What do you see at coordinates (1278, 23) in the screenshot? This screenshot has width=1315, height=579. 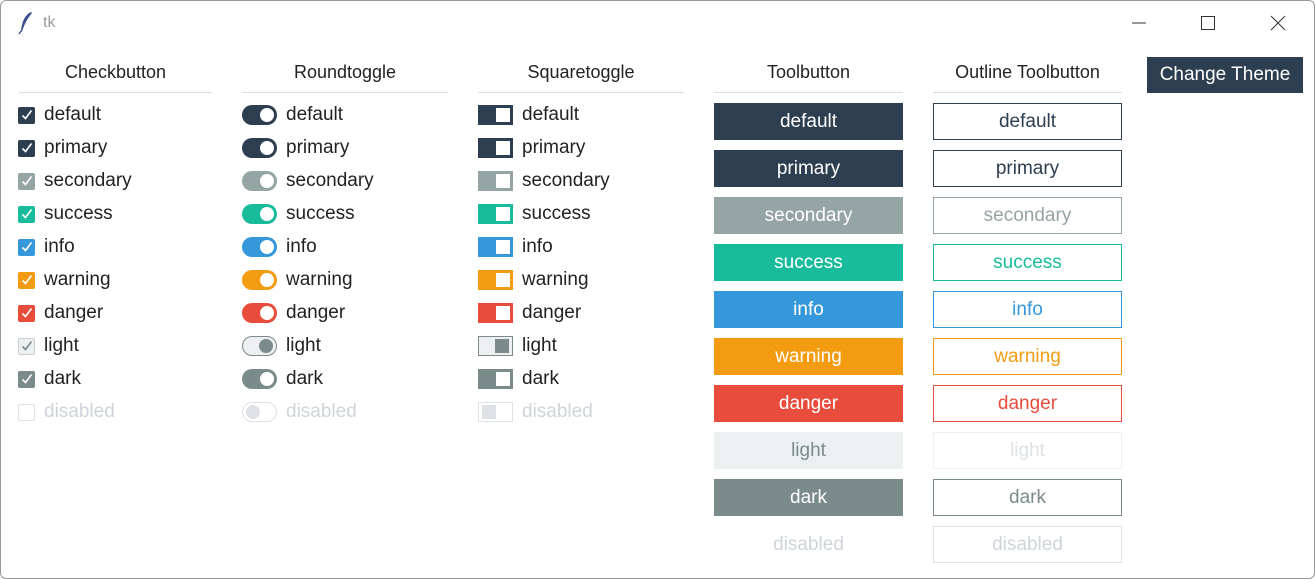 I see `close-button` at bounding box center [1278, 23].